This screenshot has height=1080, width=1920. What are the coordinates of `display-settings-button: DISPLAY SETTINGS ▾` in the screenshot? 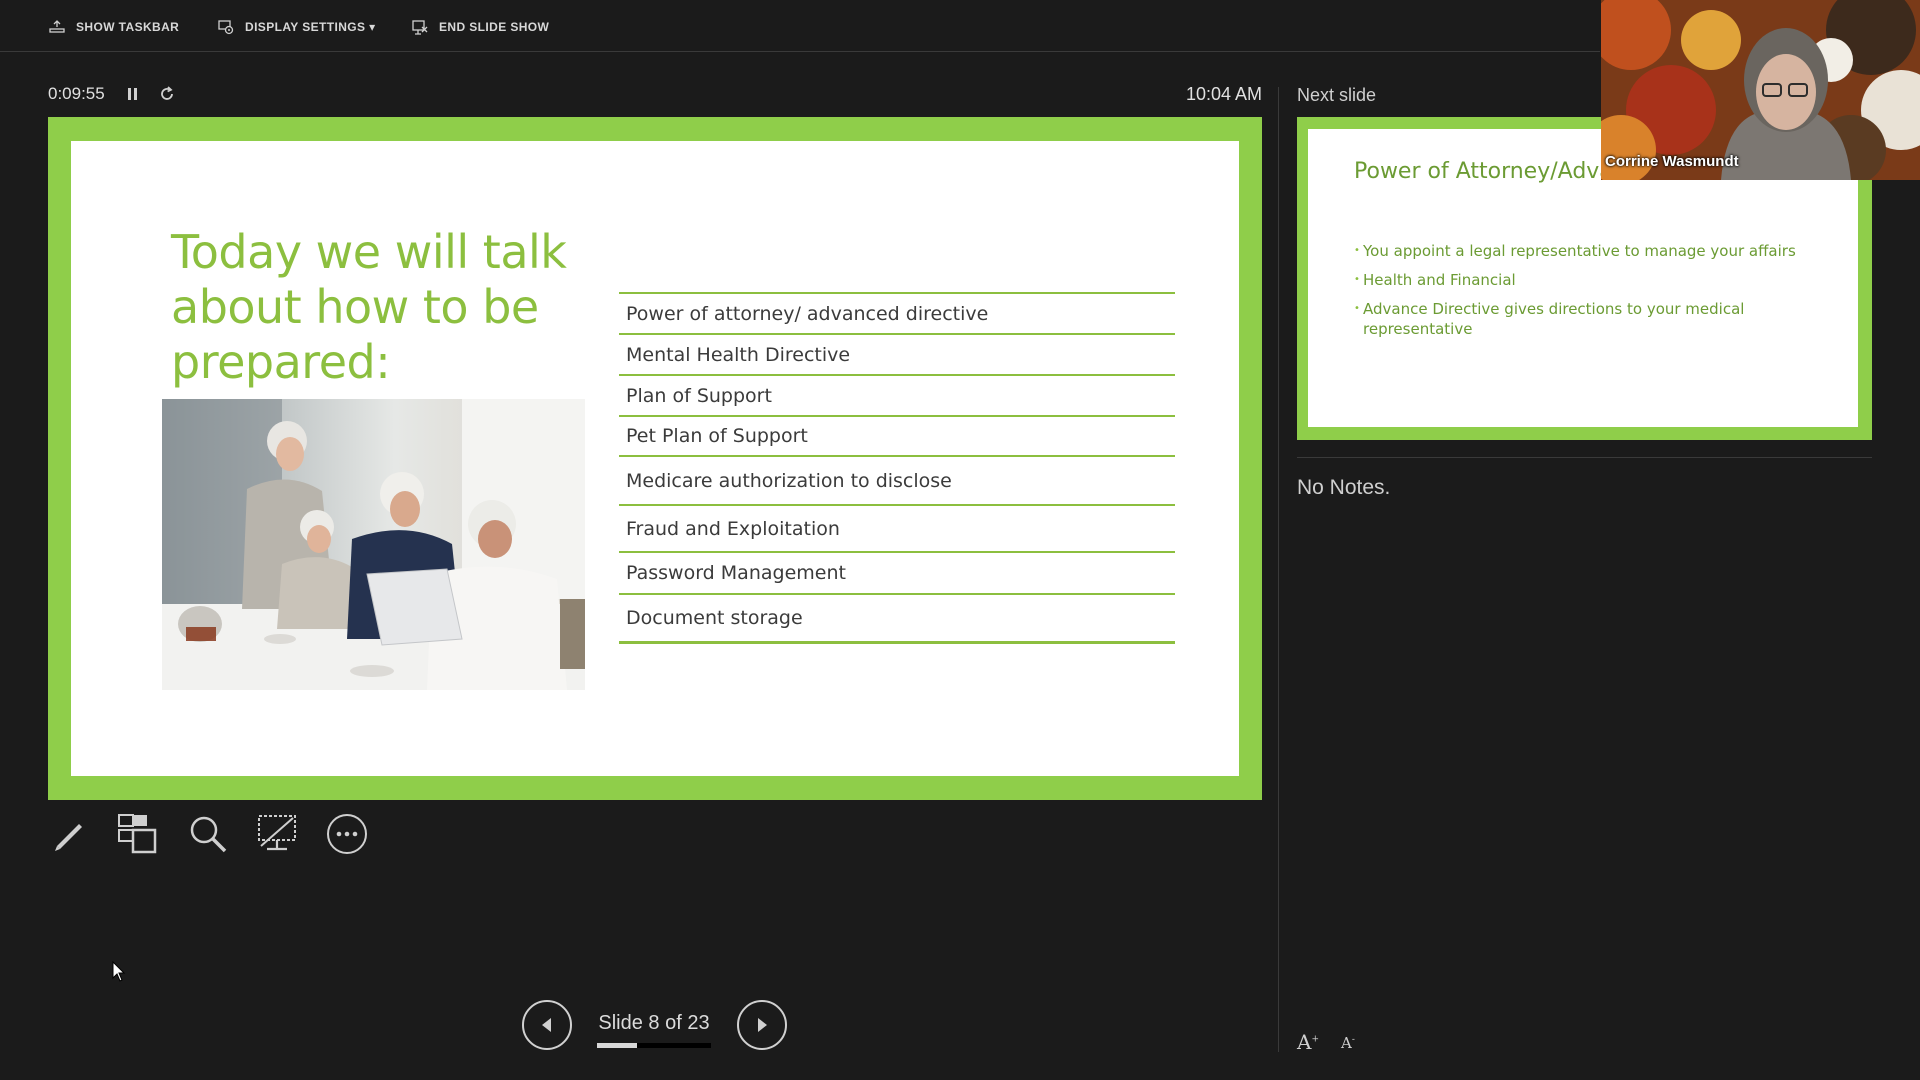 It's located at (296, 27).